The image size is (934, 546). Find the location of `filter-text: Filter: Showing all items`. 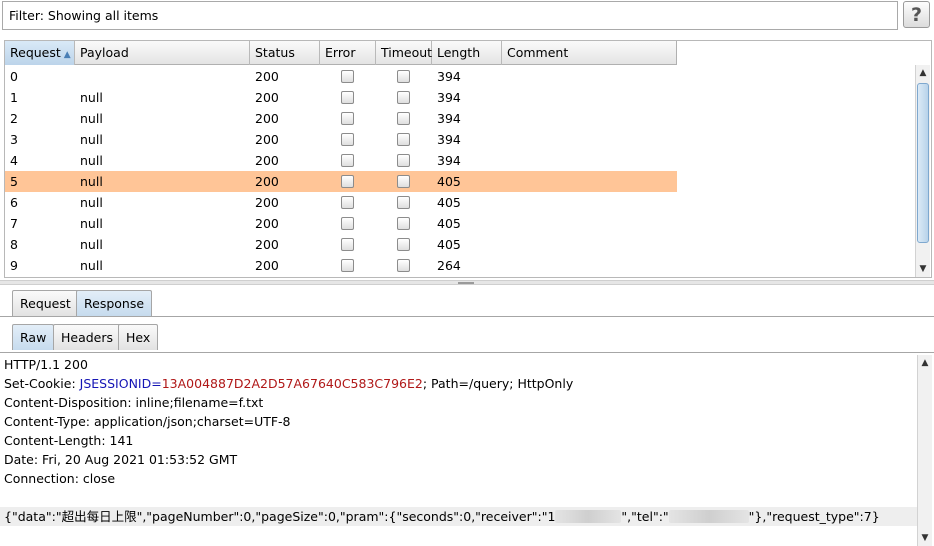

filter-text: Filter: Showing all items is located at coordinates (84, 15).